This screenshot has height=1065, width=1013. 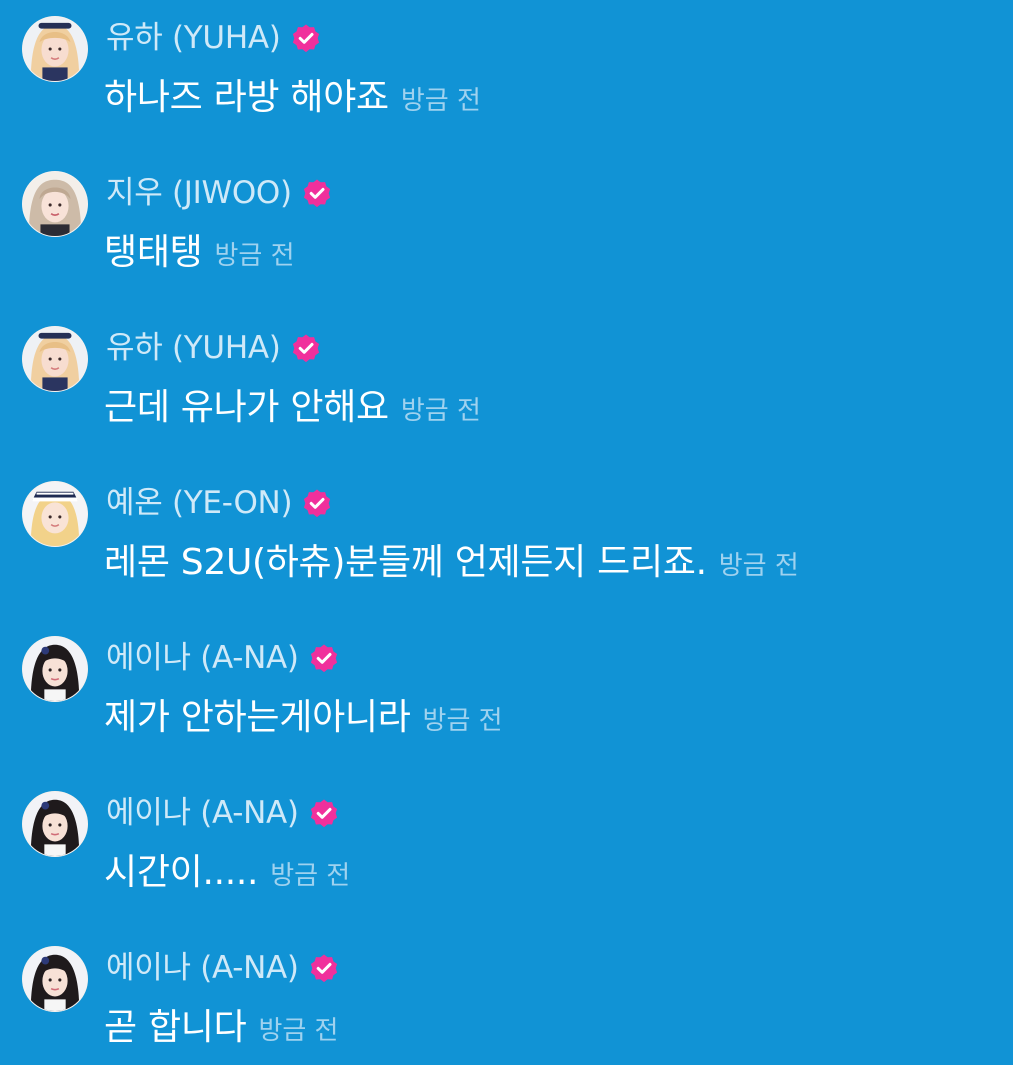 What do you see at coordinates (506, 990) in the screenshot?
I see `chat-message: 에이나 (A-NA) 곧 합니다 방금 전` at bounding box center [506, 990].